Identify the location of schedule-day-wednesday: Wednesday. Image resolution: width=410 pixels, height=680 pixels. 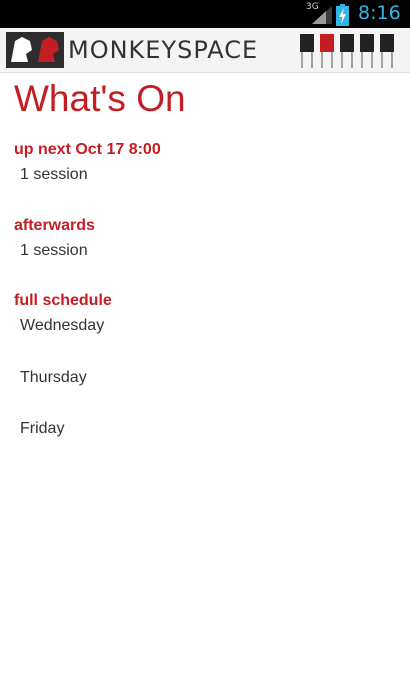
(62, 326).